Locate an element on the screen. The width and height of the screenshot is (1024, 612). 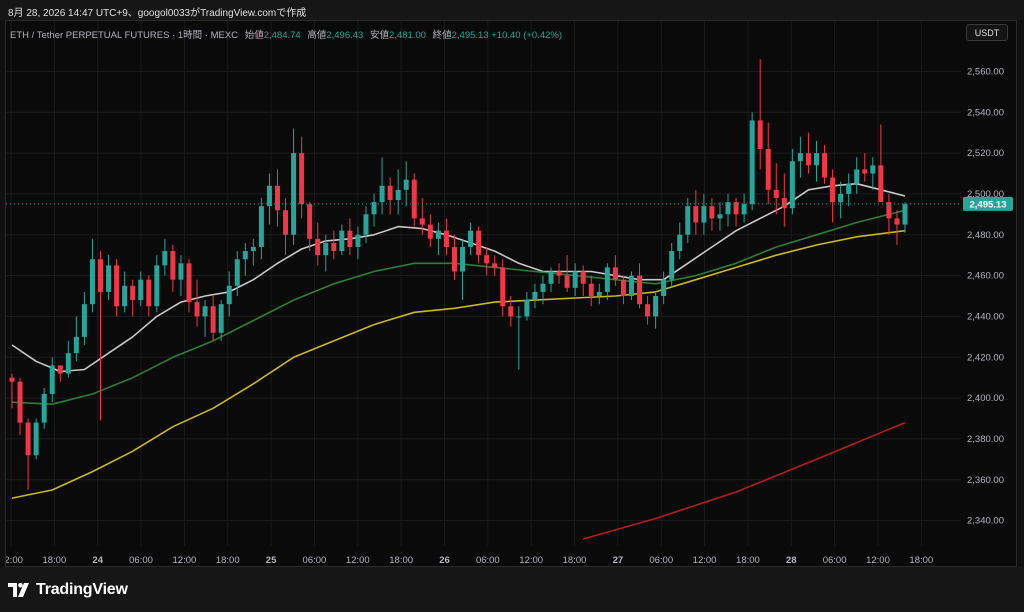
x-tick-label: 26 is located at coordinates (444, 560).